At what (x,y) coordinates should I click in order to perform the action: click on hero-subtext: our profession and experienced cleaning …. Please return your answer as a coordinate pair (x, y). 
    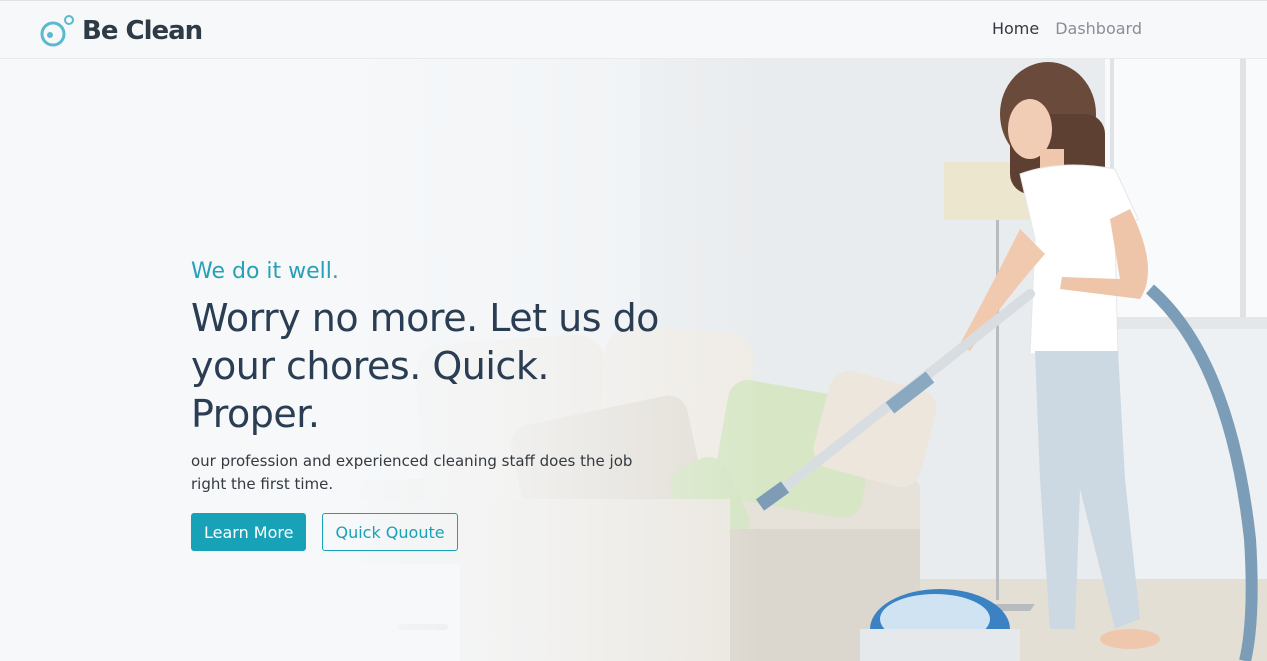
    Looking at the image, I should click on (412, 472).